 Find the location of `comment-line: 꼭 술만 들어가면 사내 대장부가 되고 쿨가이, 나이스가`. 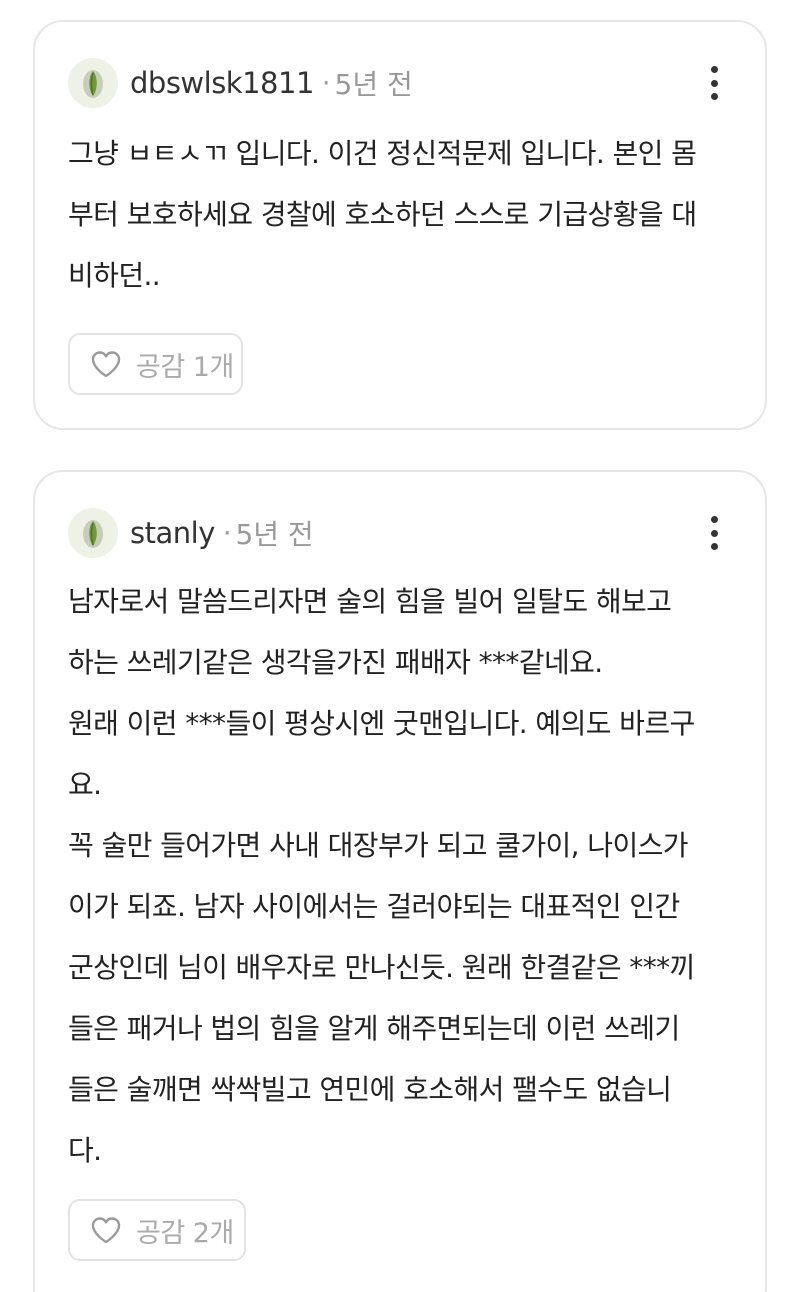

comment-line: 꼭 술만 들어가면 사내 대장부가 되고 쿨가이, 나이스가 is located at coordinates (378, 845).